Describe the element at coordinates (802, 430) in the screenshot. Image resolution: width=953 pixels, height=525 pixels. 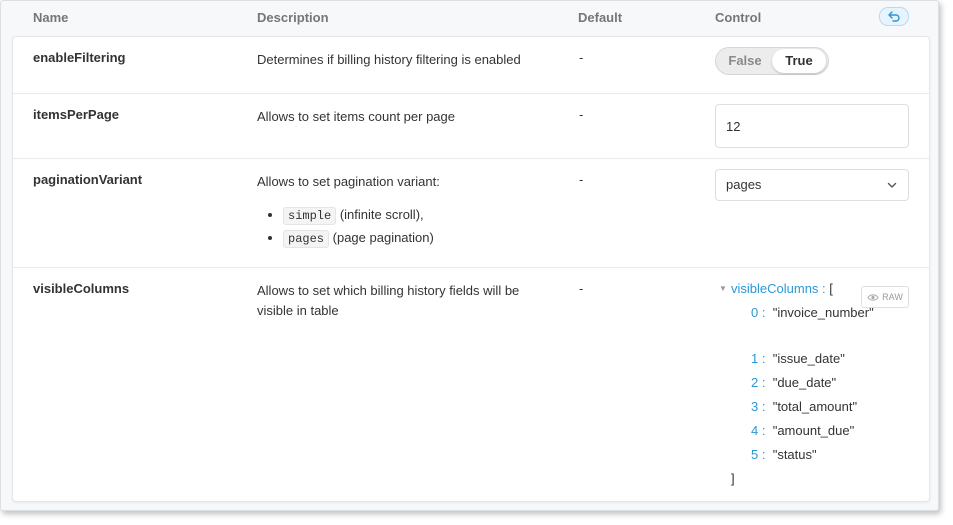
I see `json-array-item: 4 : "amount_due"` at that location.